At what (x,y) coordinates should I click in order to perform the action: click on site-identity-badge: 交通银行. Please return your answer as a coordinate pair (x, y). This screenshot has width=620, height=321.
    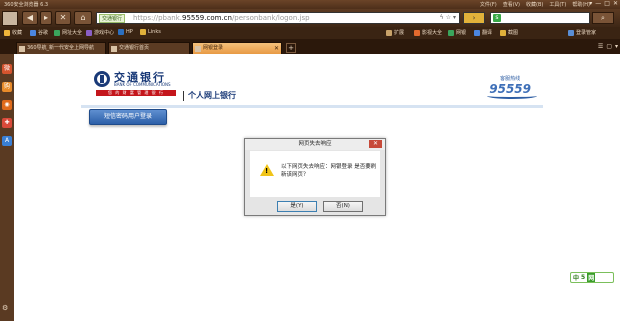
    Looking at the image, I should click on (112, 18).